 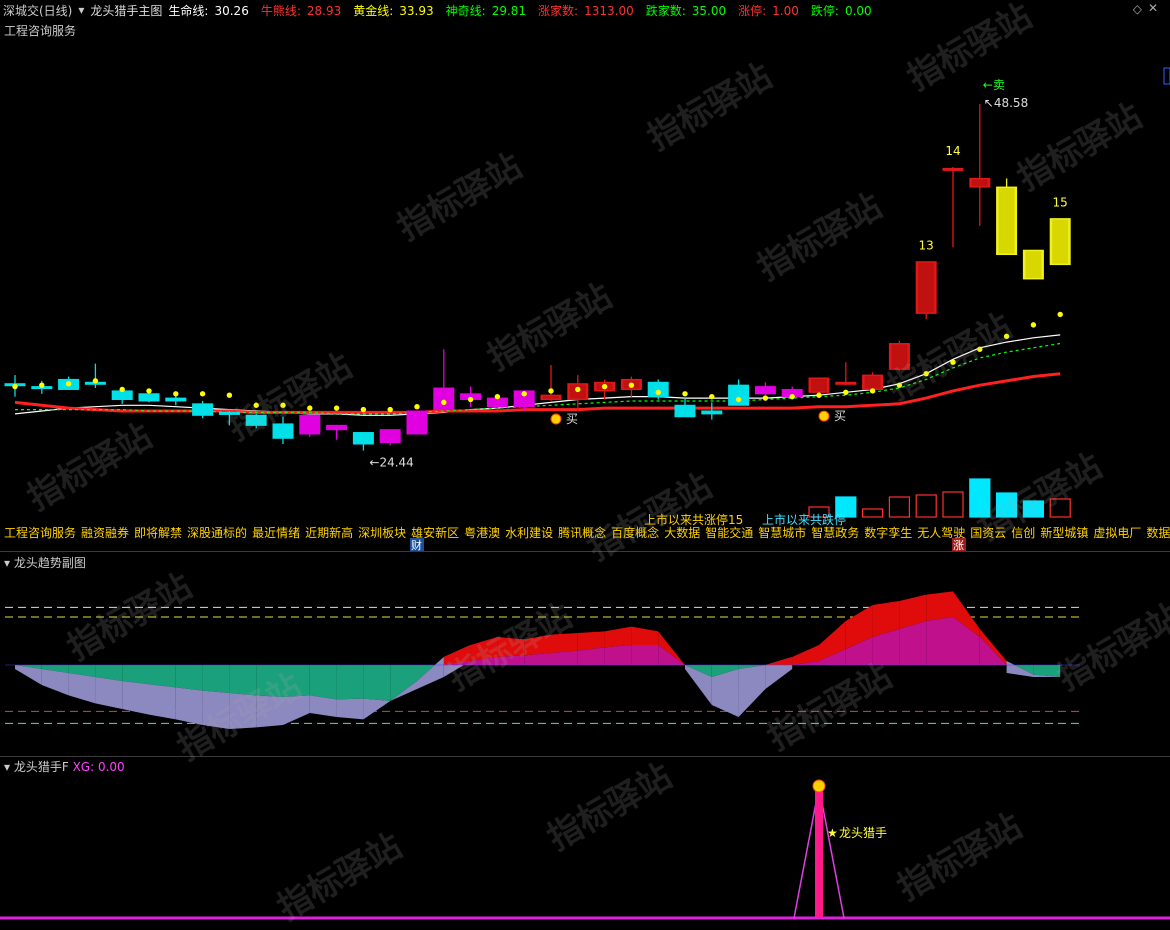 What do you see at coordinates (782, 533) in the screenshot?
I see `concept-tag: 智慧城市` at bounding box center [782, 533].